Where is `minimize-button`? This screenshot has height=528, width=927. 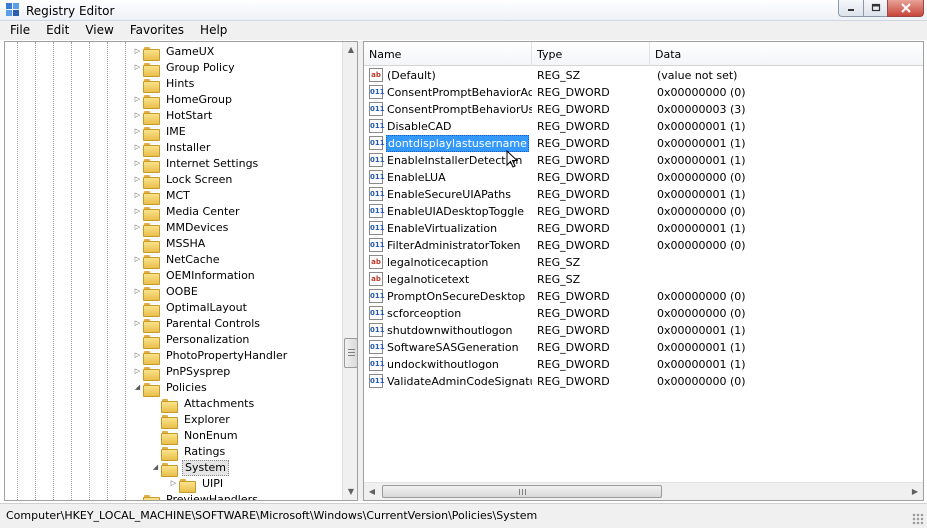 minimize-button is located at coordinates (851, 8).